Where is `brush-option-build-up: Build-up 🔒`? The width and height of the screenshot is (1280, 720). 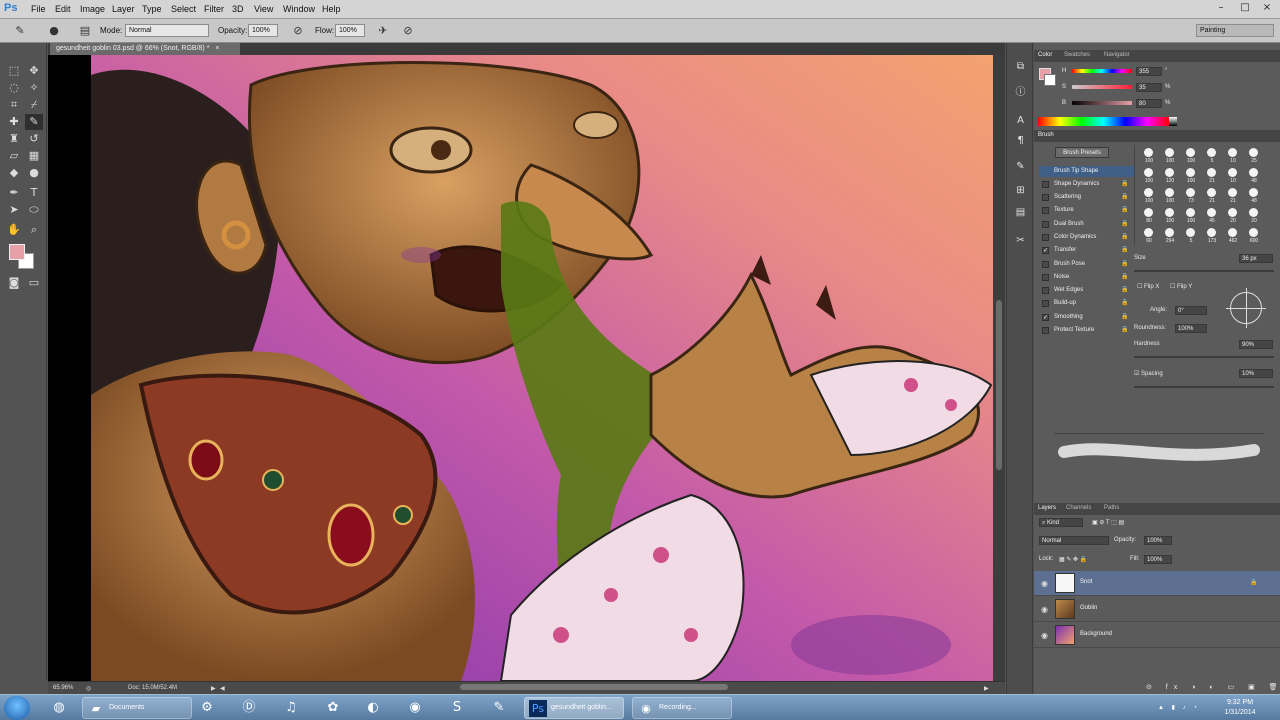 brush-option-build-up: Build-up 🔒 is located at coordinates (1086, 303).